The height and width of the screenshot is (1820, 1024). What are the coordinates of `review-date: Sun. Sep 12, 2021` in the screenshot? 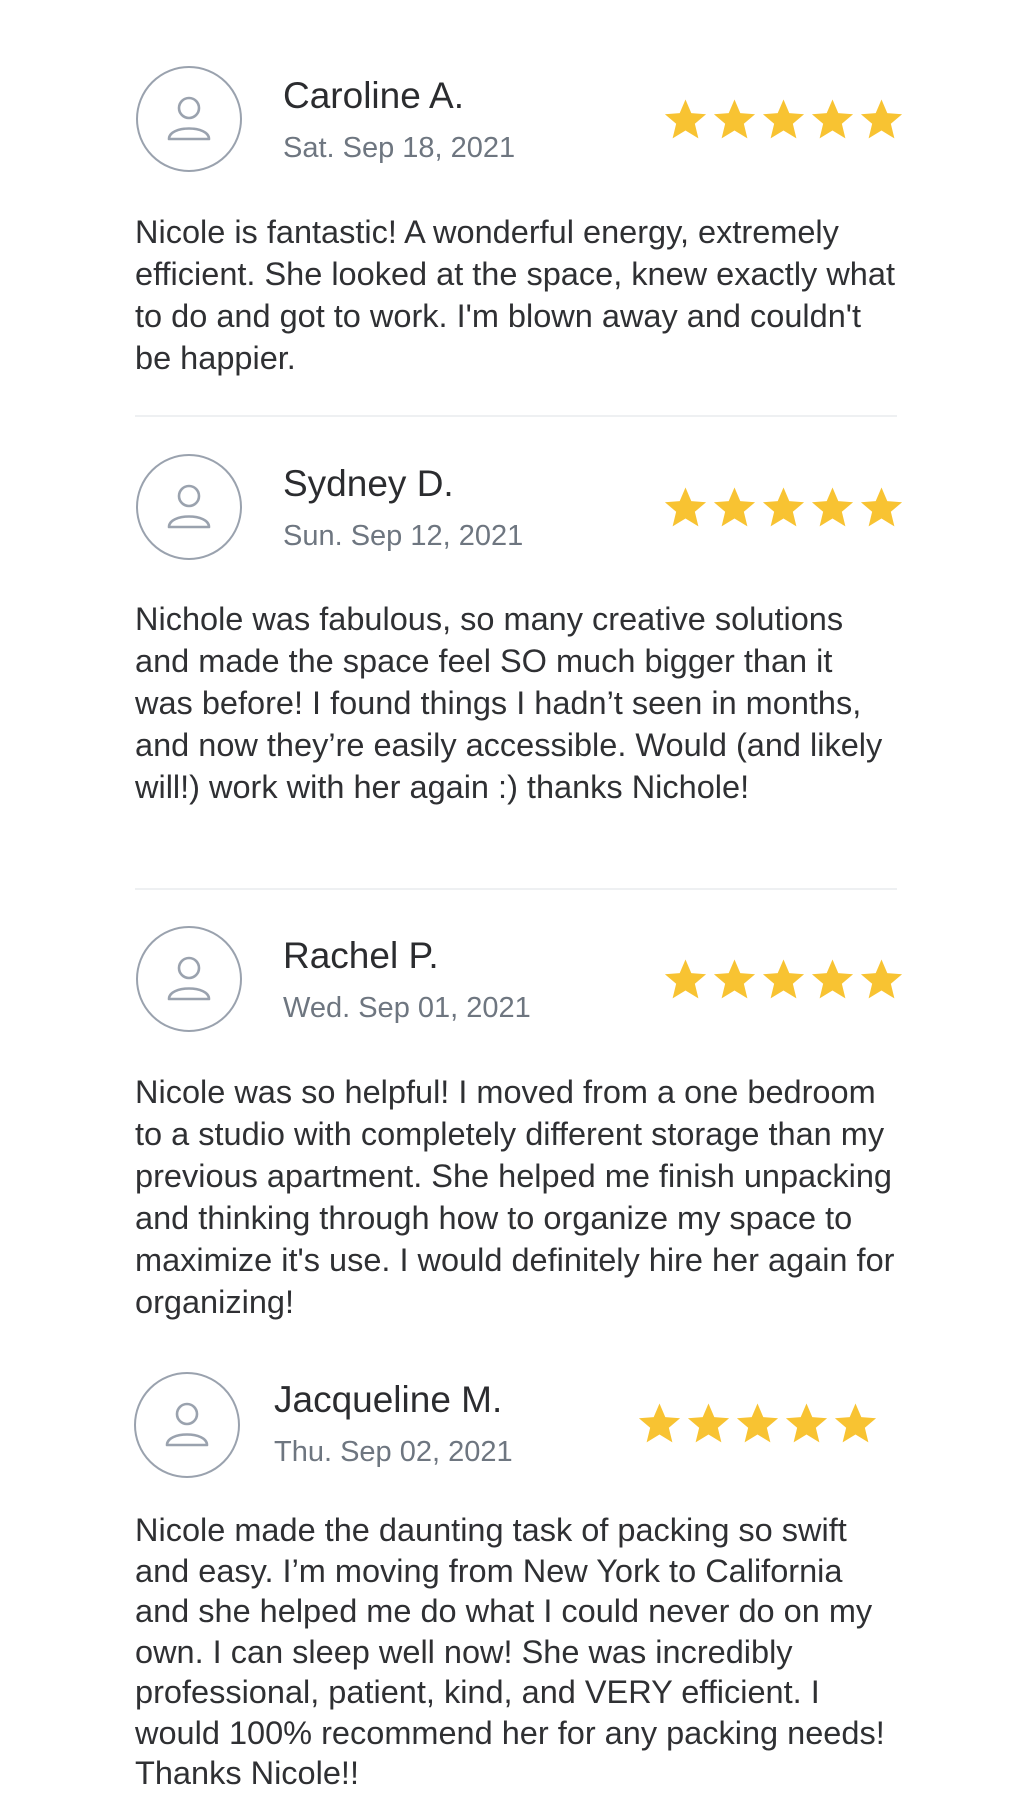 It's located at (403, 536).